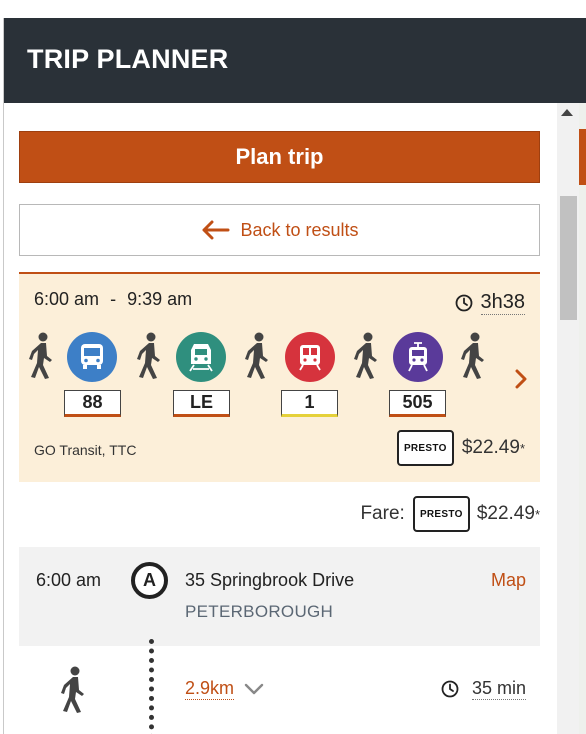 Image resolution: width=586 pixels, height=734 pixels. I want to click on walk-segment: 2.9km 35 min, so click(279, 690).